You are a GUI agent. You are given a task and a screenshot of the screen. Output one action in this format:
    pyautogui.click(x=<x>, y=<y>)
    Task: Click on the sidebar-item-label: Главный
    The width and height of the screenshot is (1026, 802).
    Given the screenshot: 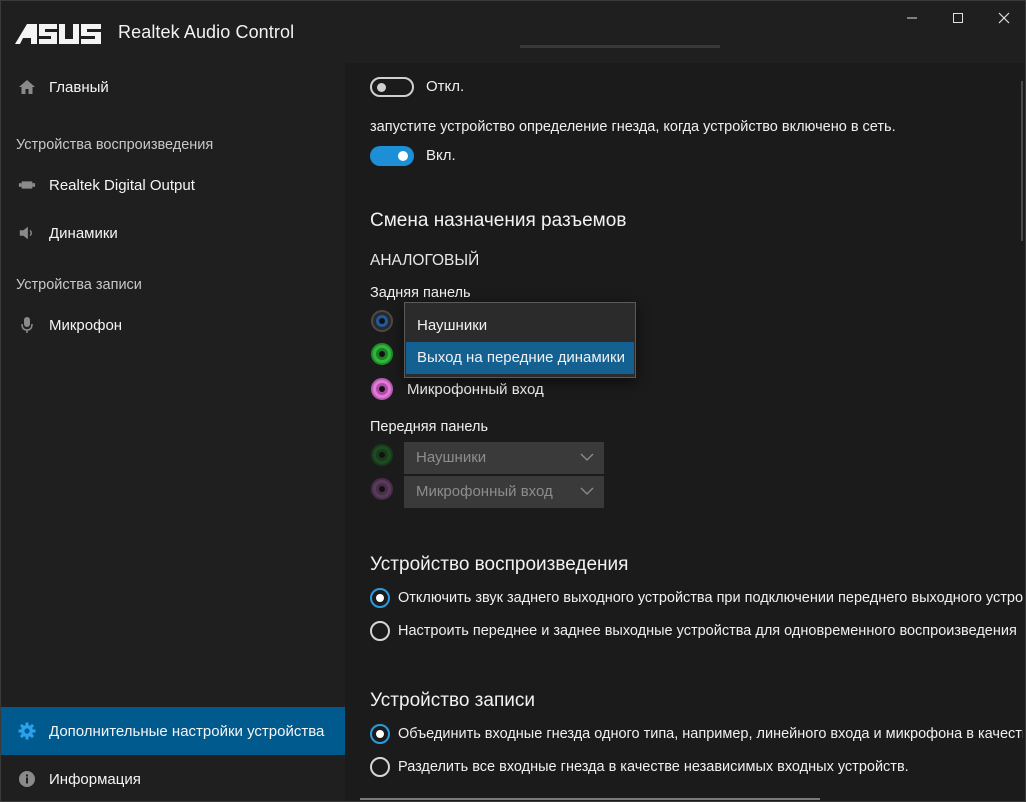 What is the action you would take?
    pyautogui.click(x=79, y=87)
    